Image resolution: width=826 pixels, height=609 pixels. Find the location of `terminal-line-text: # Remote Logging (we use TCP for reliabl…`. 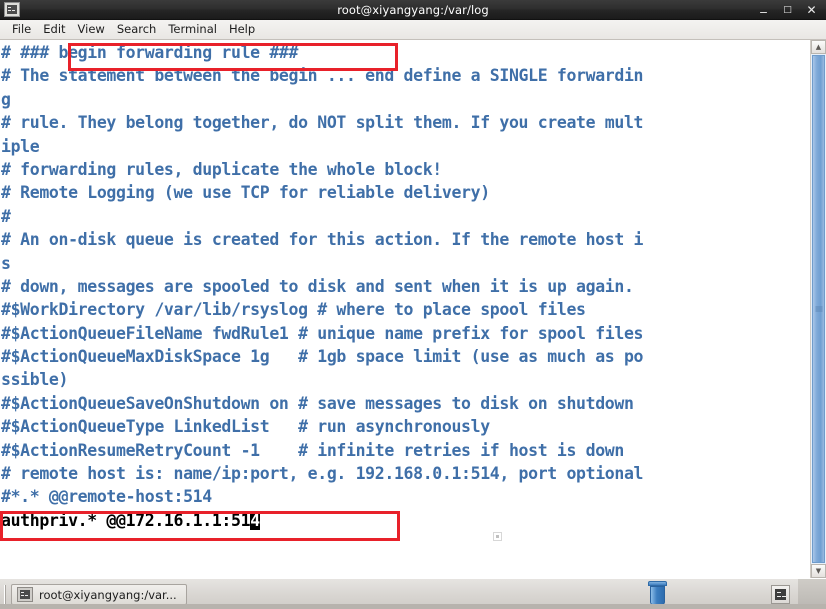

terminal-line-text: # Remote Logging (we use TCP for reliabl… is located at coordinates (245, 193).